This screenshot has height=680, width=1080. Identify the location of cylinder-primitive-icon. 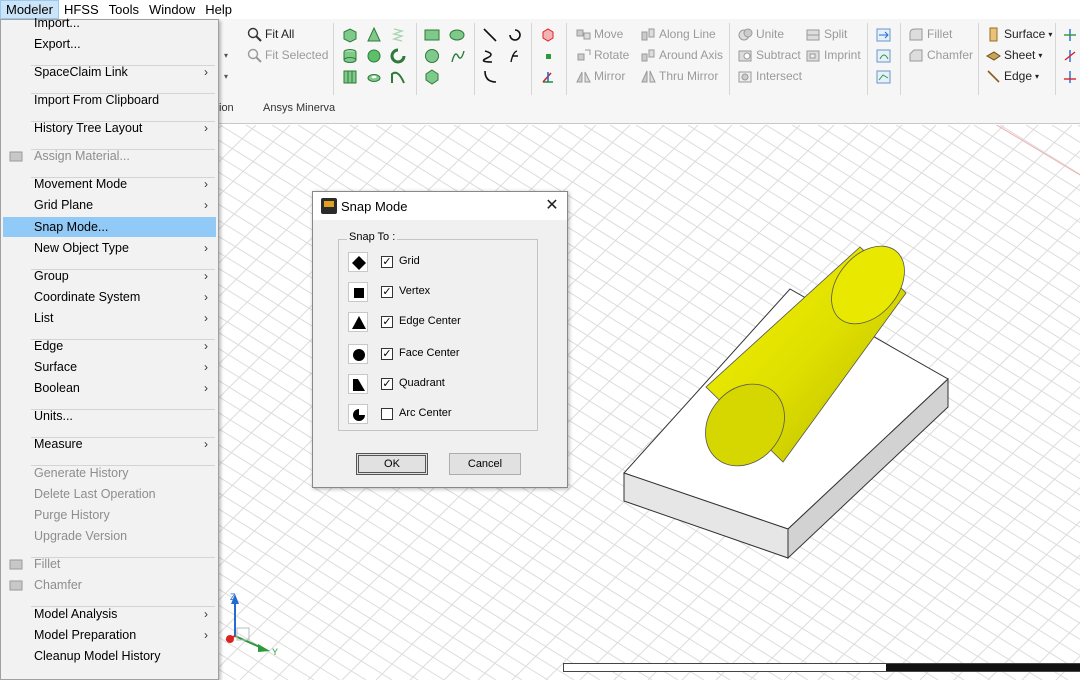
(350, 56).